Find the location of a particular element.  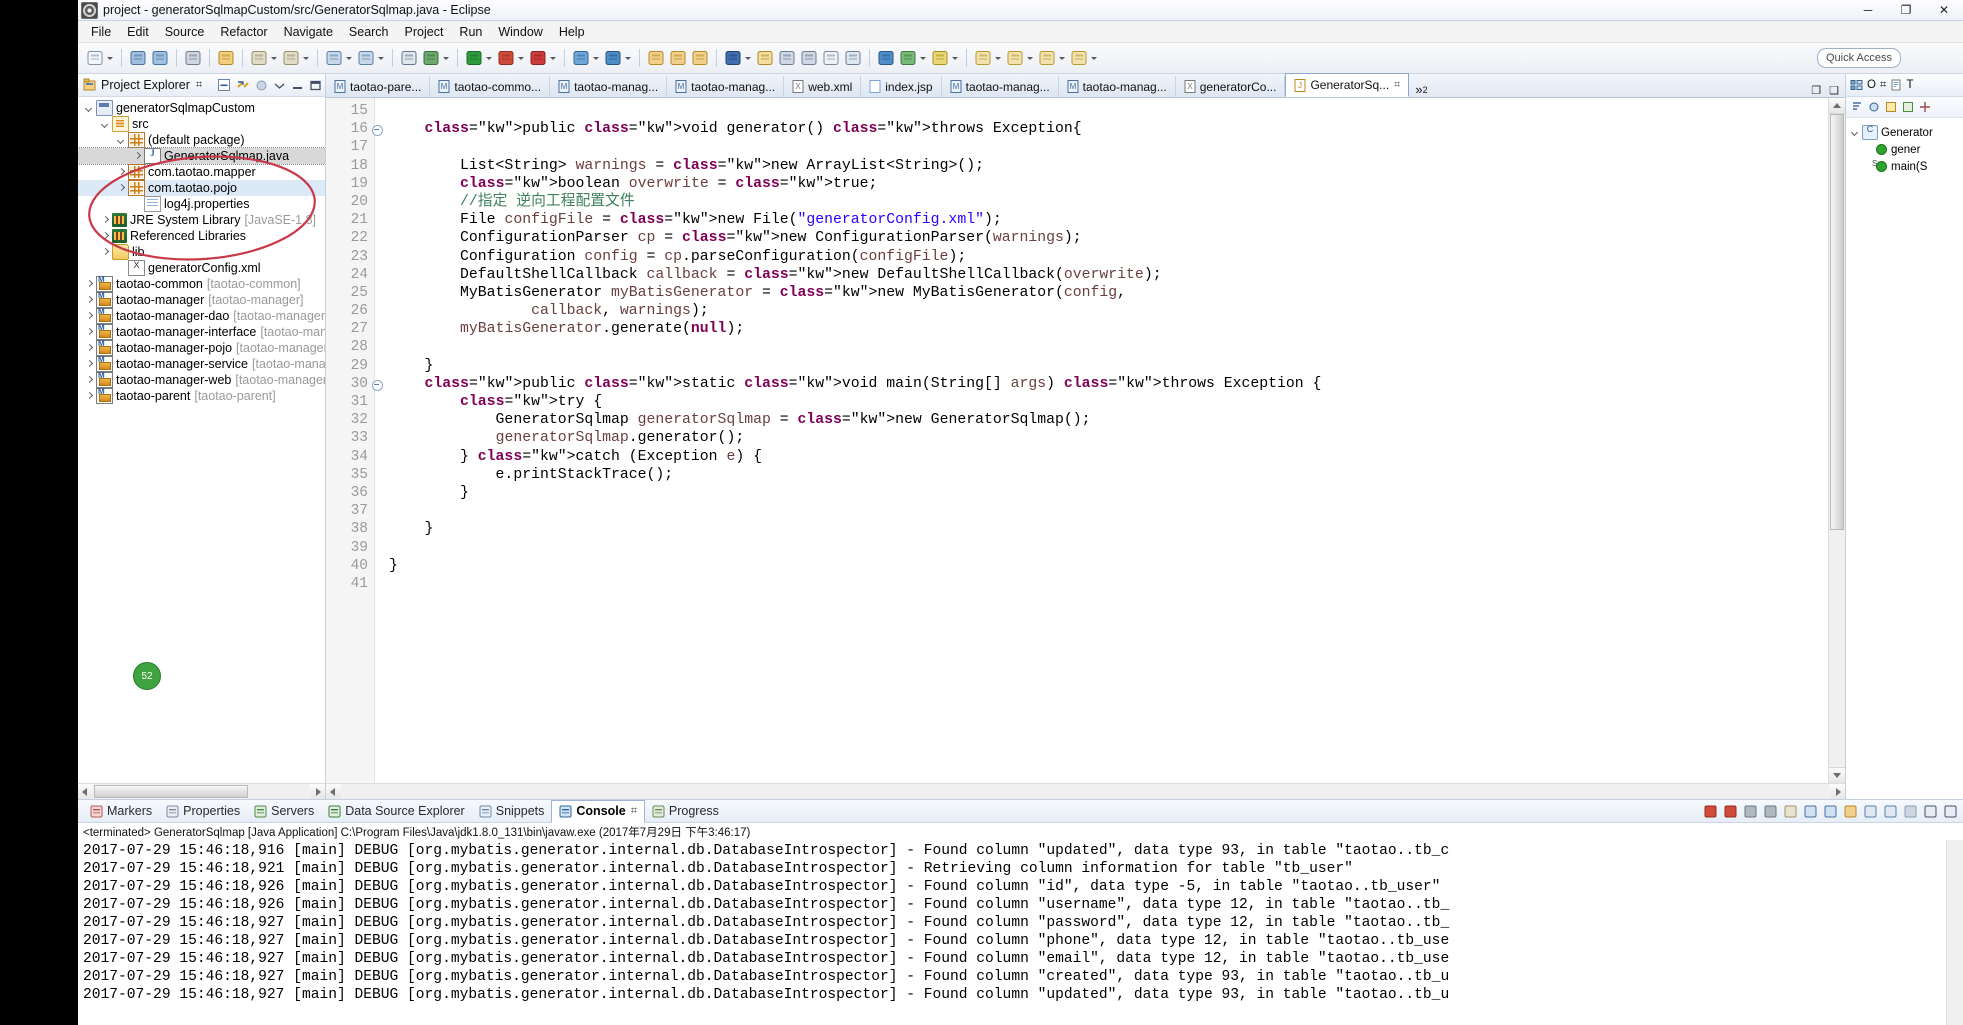

prev-edit-icon is located at coordinates (809, 58).